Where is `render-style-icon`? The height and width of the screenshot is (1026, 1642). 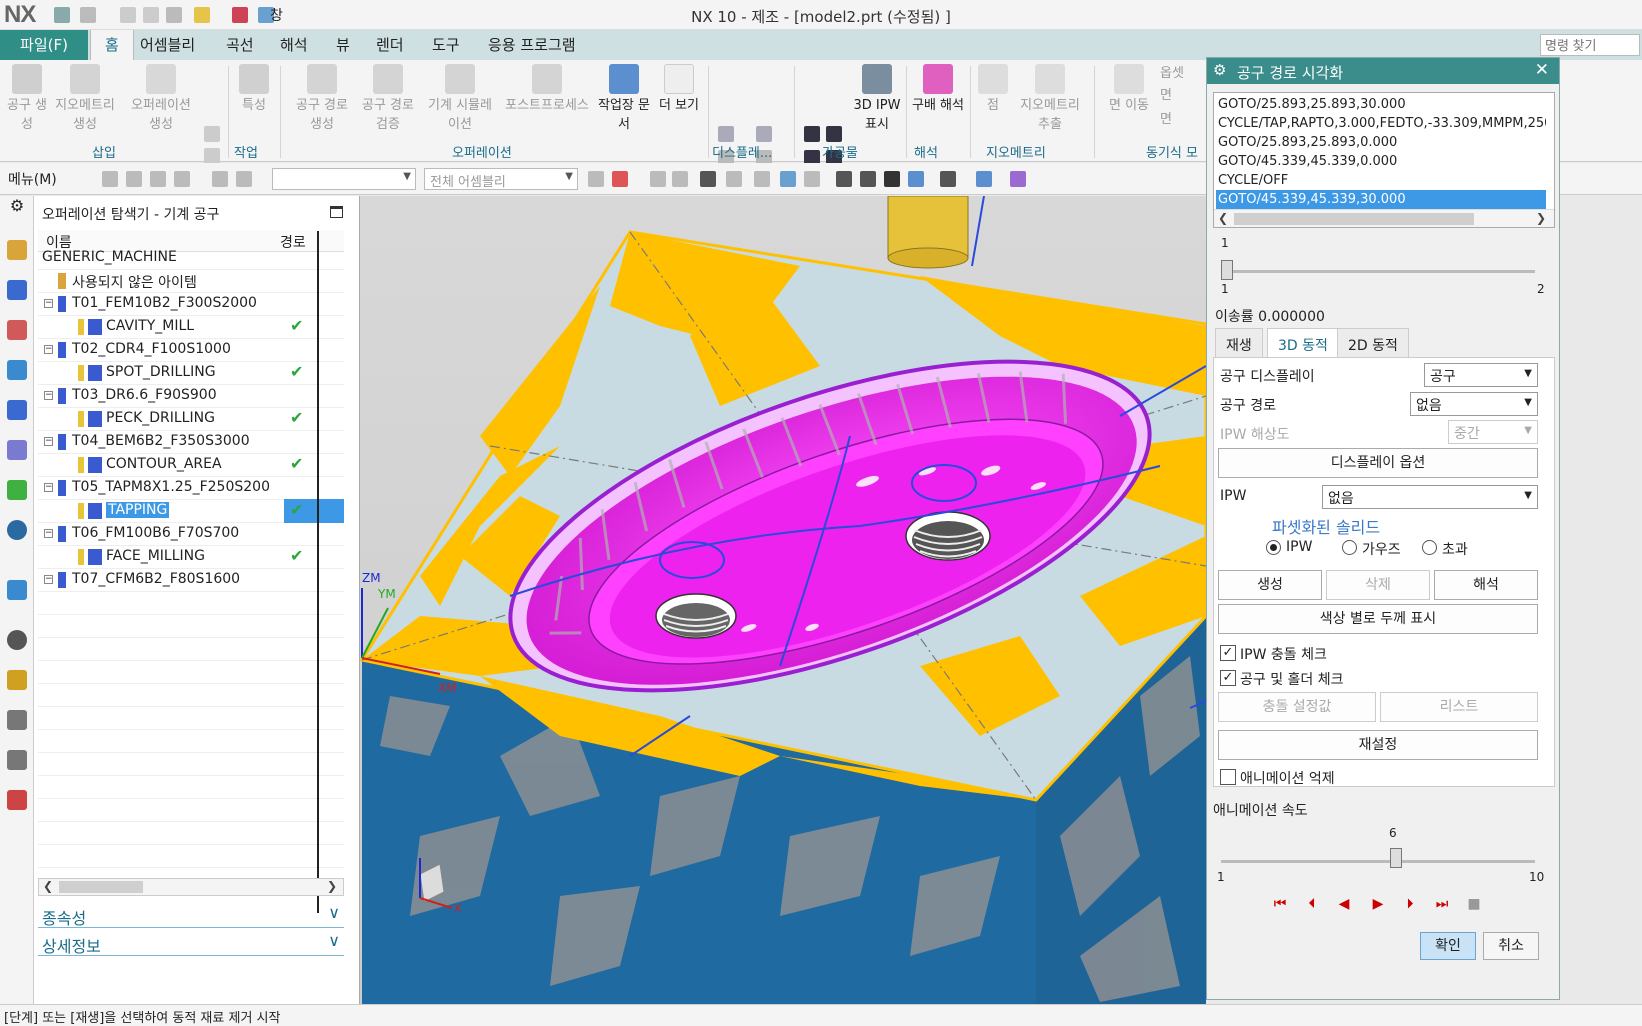
render-style-icon is located at coordinates (948, 179).